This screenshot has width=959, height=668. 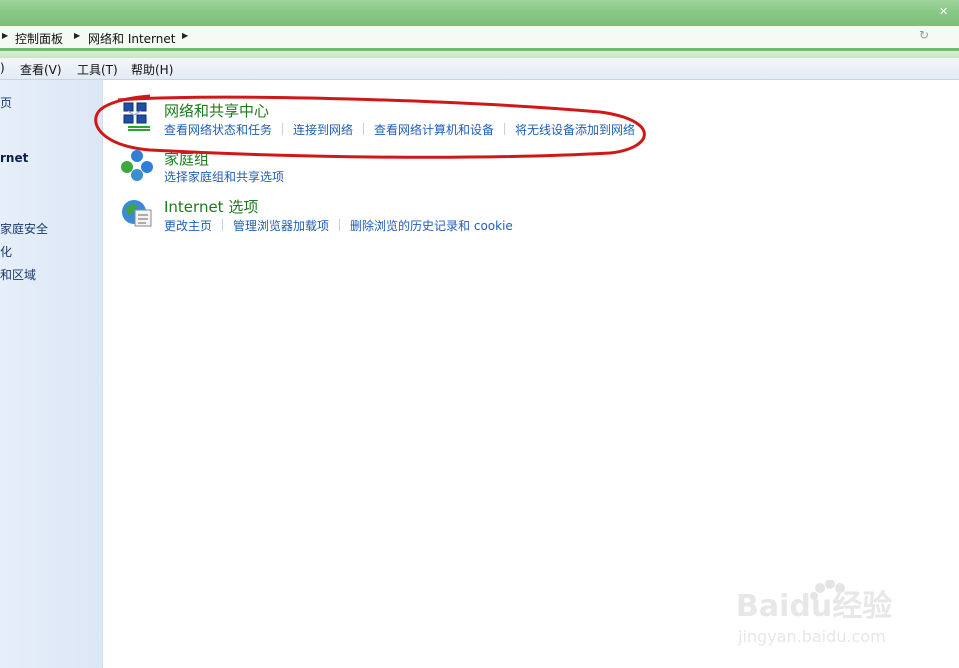 What do you see at coordinates (479, 13) in the screenshot?
I see `title-bar: ✕` at bounding box center [479, 13].